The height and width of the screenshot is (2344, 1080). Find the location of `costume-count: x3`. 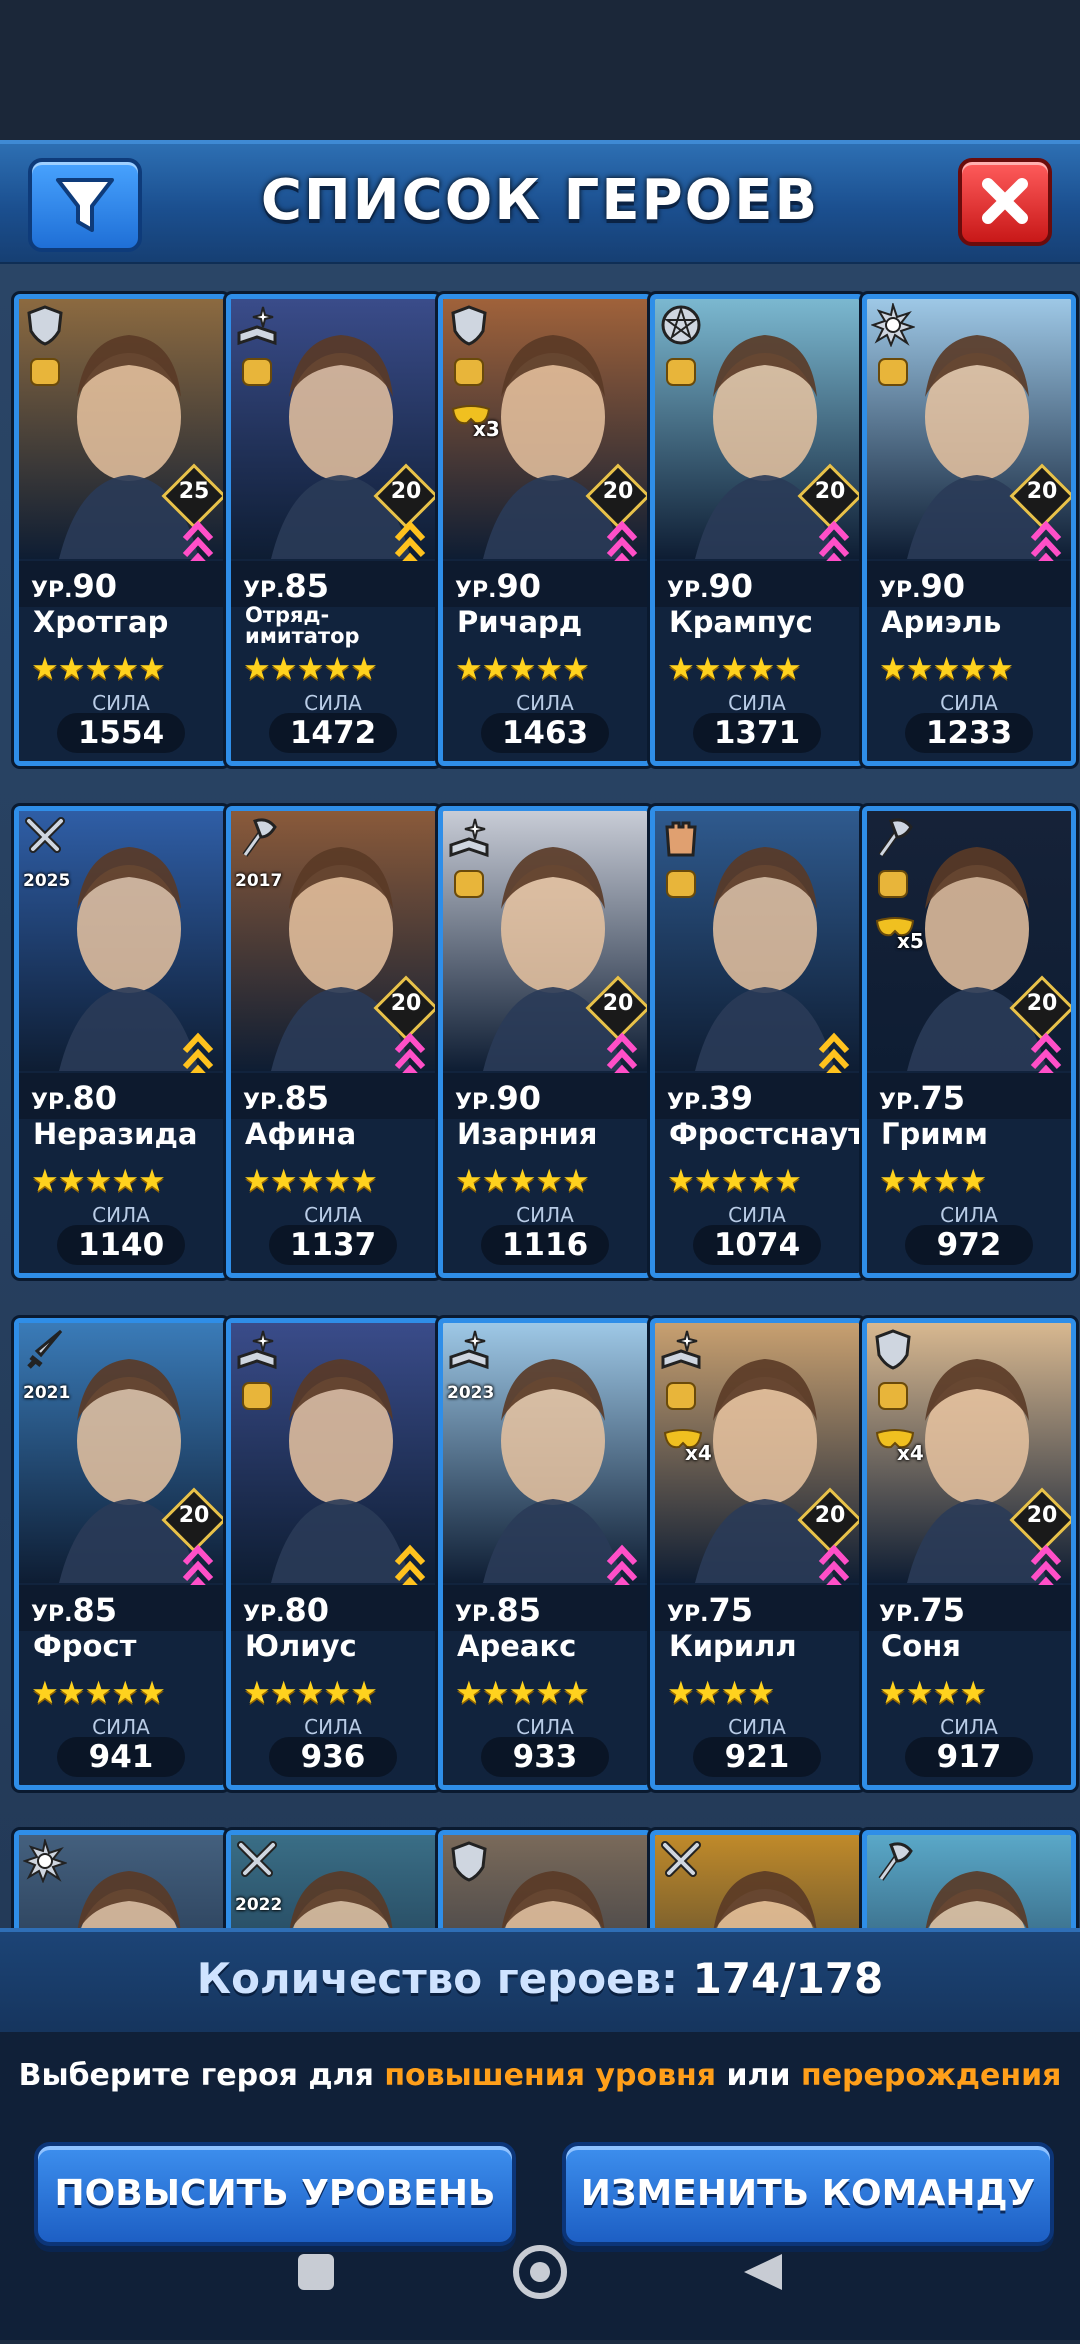

costume-count: x3 is located at coordinates (486, 429).